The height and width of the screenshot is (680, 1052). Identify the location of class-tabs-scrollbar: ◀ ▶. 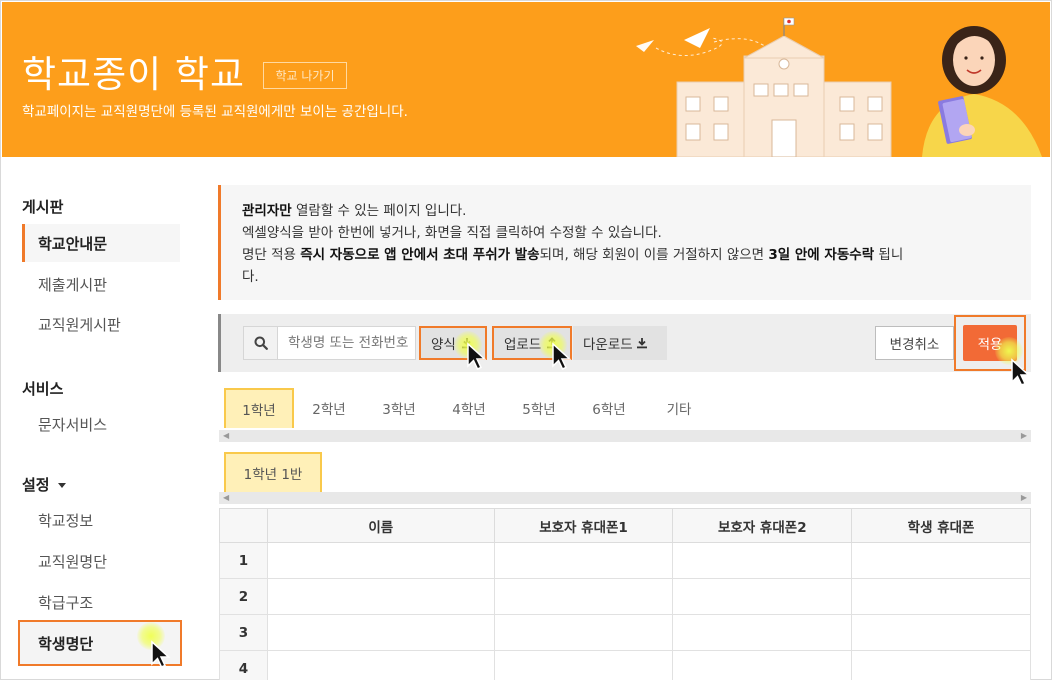
(625, 498).